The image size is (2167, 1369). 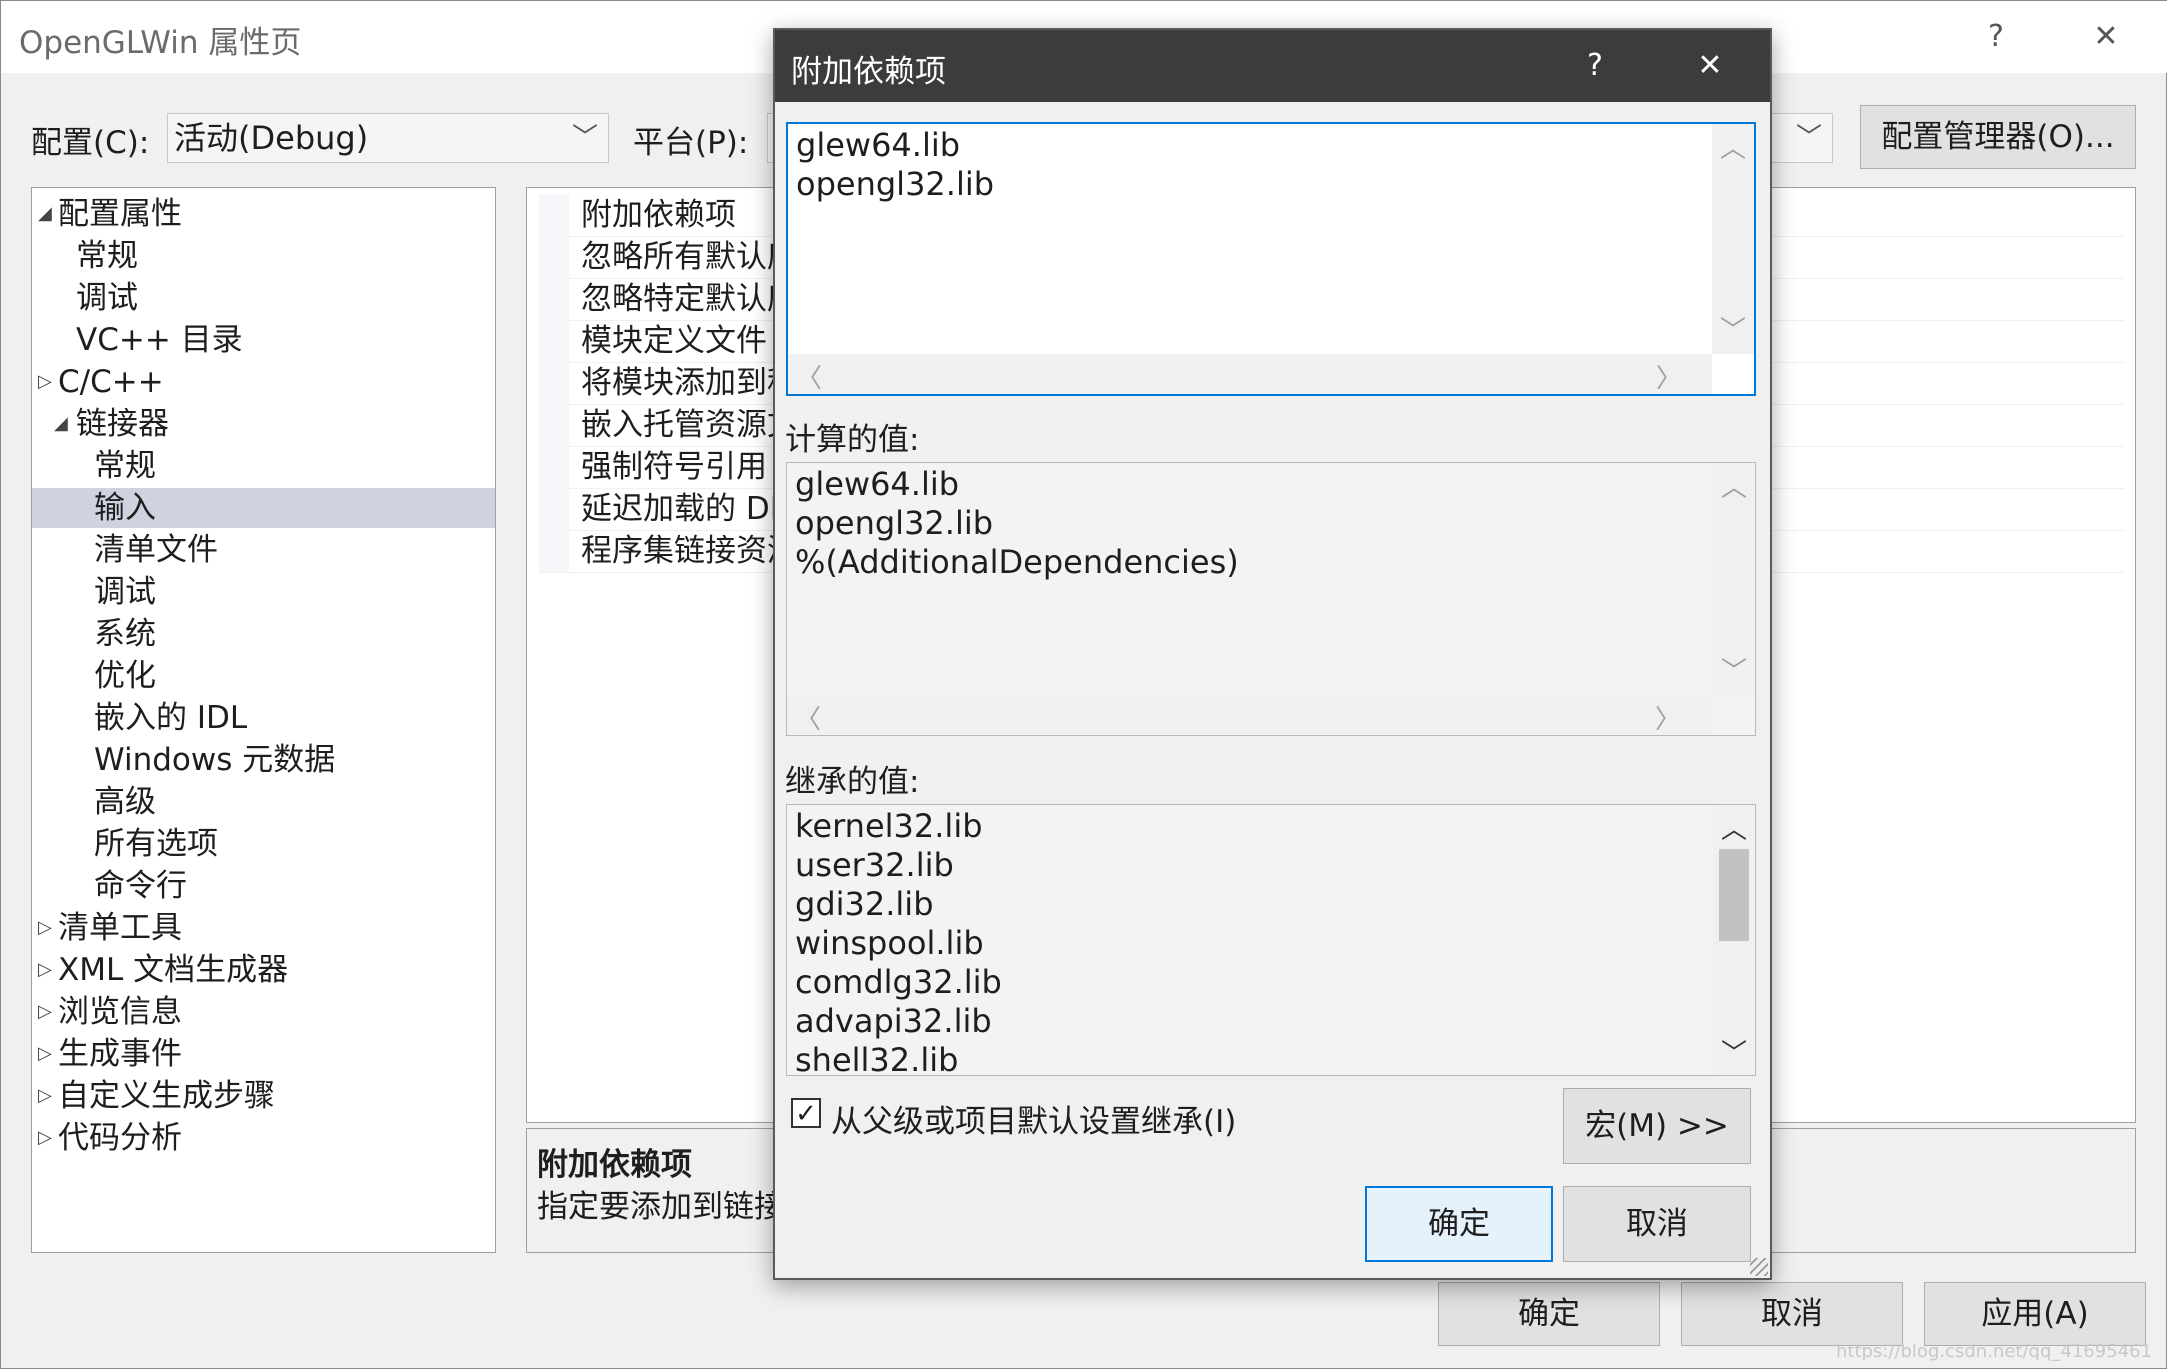 What do you see at coordinates (263, 760) in the screenshot?
I see `tree-item: Windows 元数据` at bounding box center [263, 760].